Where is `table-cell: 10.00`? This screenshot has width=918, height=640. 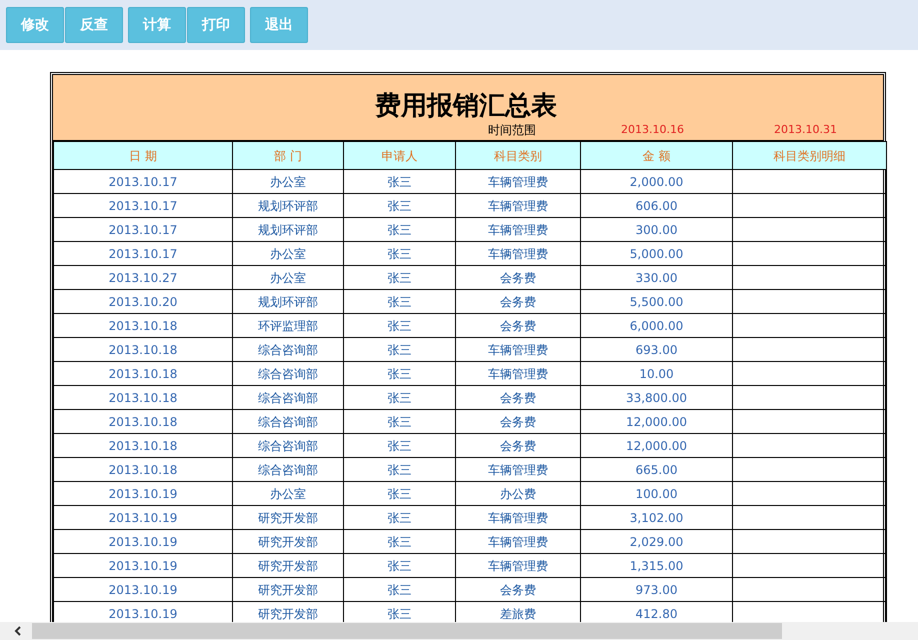 table-cell: 10.00 is located at coordinates (656, 374).